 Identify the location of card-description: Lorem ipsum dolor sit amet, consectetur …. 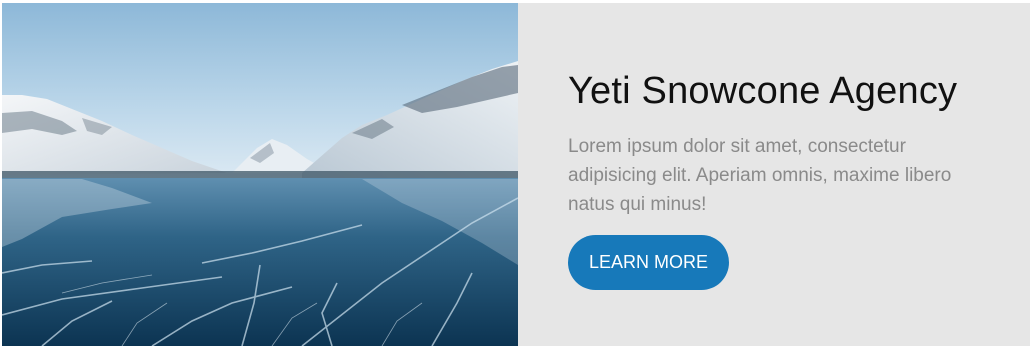
(760, 175).